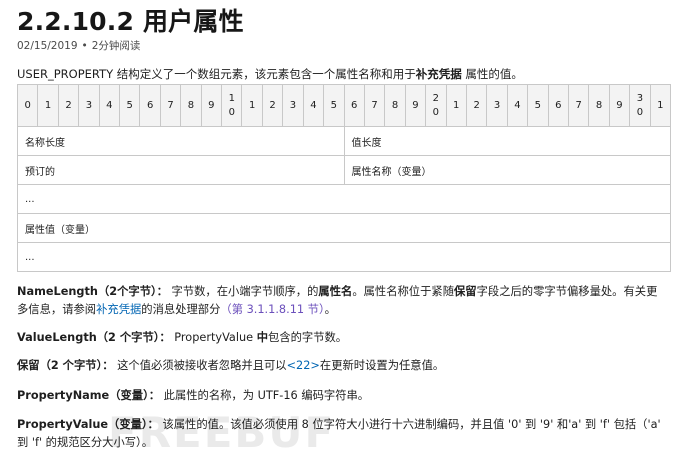 The width and height of the screenshot is (690, 459). Describe the element at coordinates (438, 74) in the screenshot. I see `intro-bold: 补充凭据` at that location.